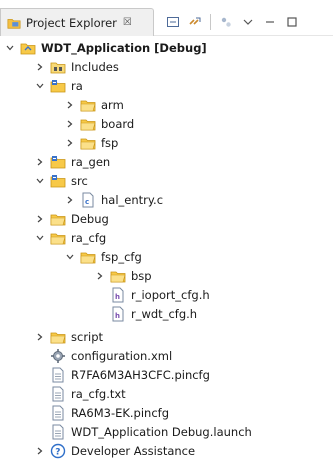 Image resolution: width=333 pixels, height=472 pixels. Describe the element at coordinates (124, 48) in the screenshot. I see `tree-label: WDT_Application [Debug]` at that location.